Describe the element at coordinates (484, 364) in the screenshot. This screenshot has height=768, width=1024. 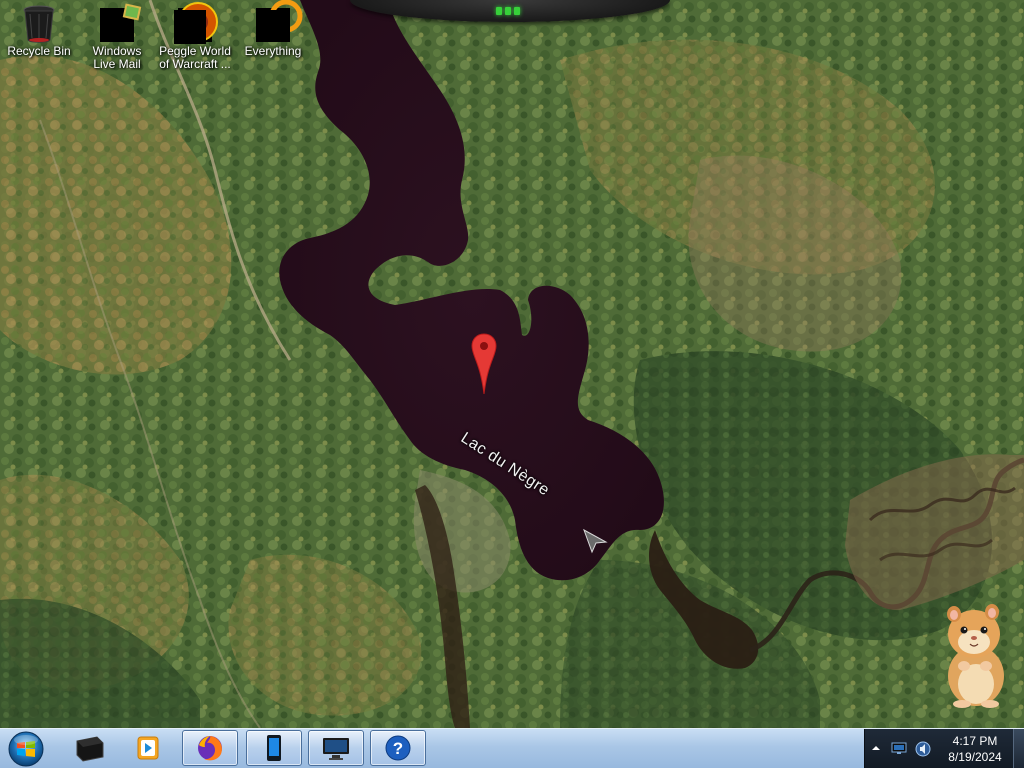
I see `map-pin-icon` at that location.